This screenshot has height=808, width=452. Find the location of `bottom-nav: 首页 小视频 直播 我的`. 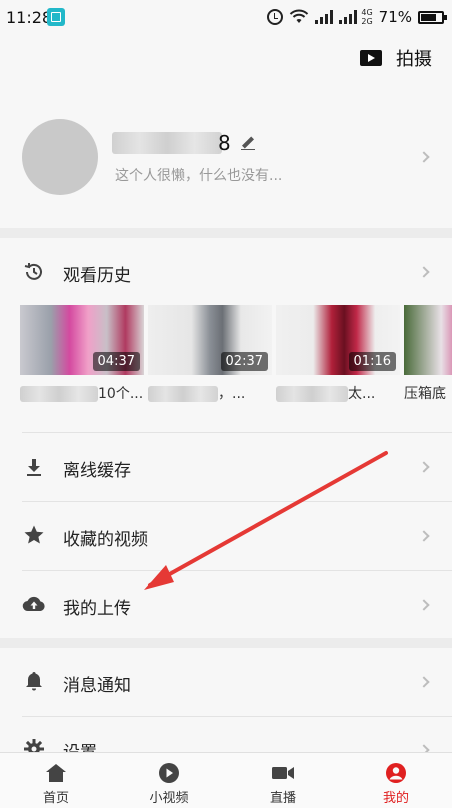

bottom-nav: 首页 小视频 直播 我的 is located at coordinates (226, 780).